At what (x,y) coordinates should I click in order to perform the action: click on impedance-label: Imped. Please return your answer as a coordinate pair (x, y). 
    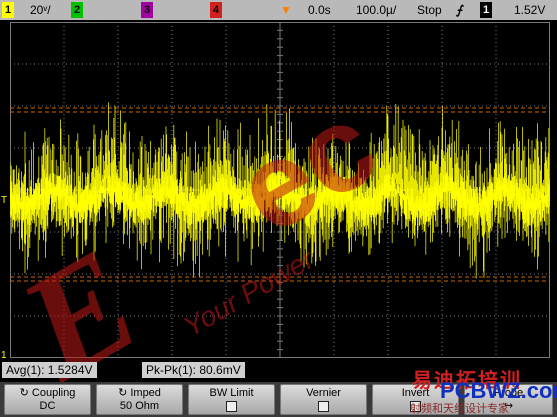
    Looking at the image, I should click on (145, 393).